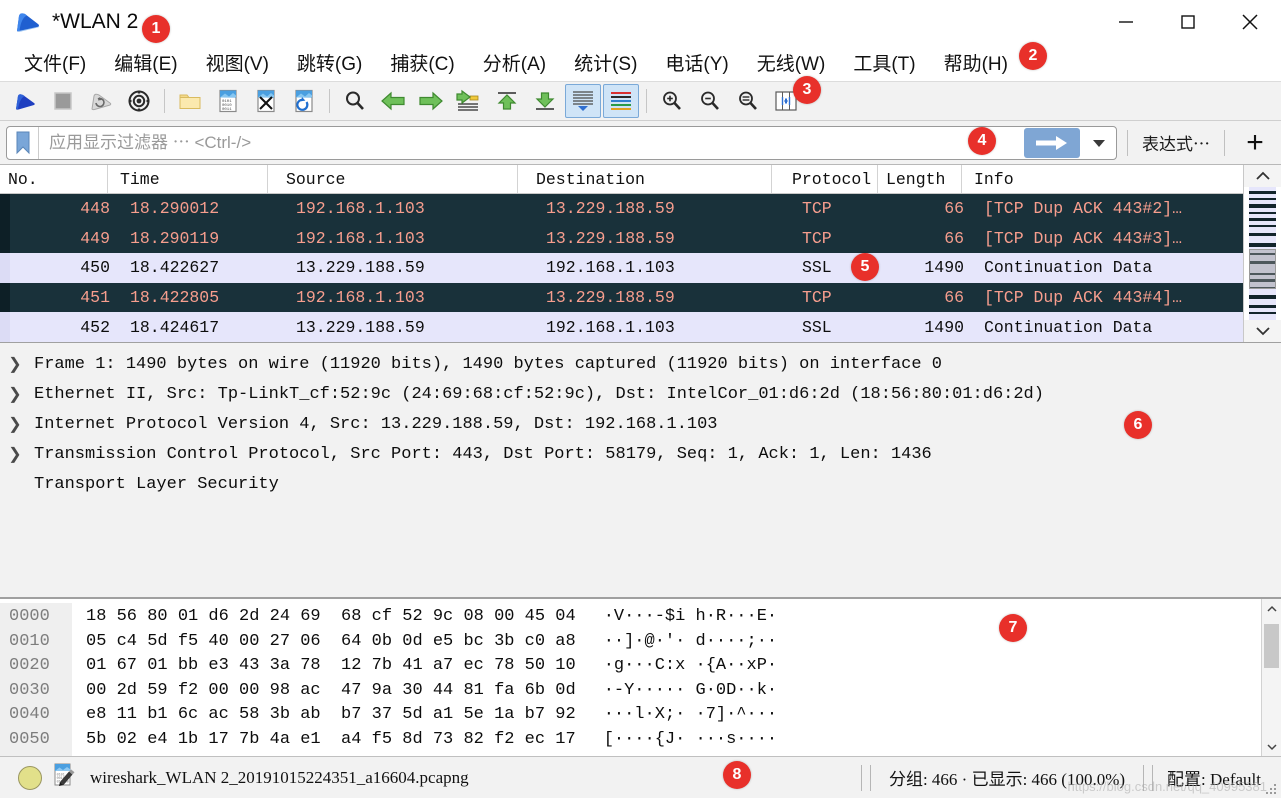  Describe the element at coordinates (710, 101) in the screenshot. I see `zoom-out-icon` at that location.